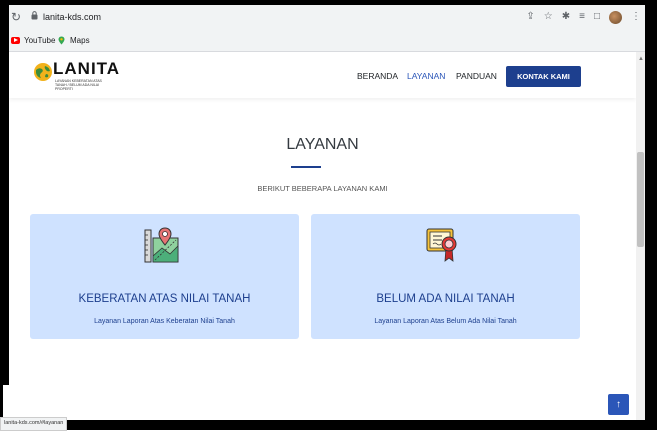 Image resolution: width=657 pixels, height=431 pixels. What do you see at coordinates (566, 17) in the screenshot?
I see `extensions-icon: ✱` at bounding box center [566, 17].